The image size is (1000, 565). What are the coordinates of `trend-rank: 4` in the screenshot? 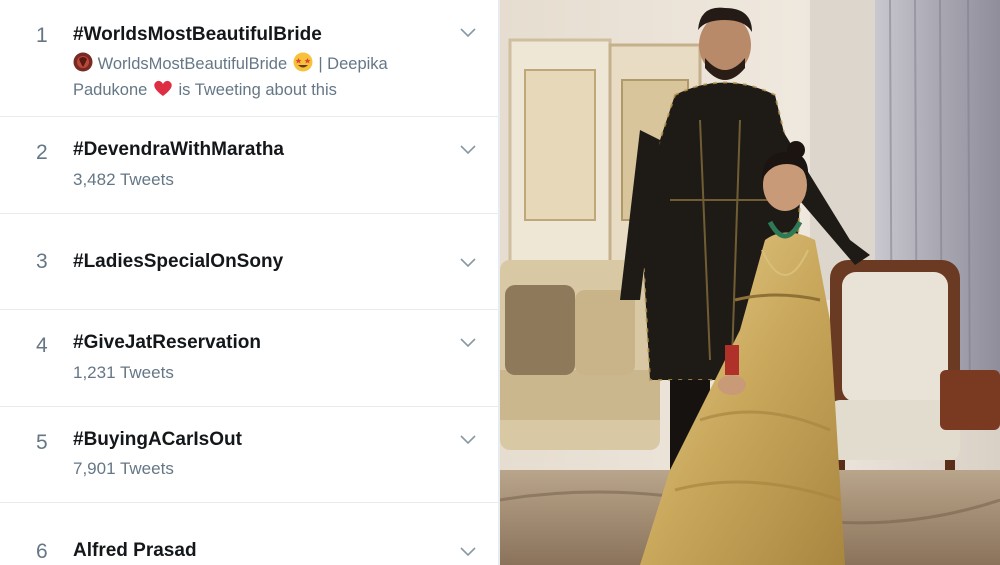 It's located at (42, 345).